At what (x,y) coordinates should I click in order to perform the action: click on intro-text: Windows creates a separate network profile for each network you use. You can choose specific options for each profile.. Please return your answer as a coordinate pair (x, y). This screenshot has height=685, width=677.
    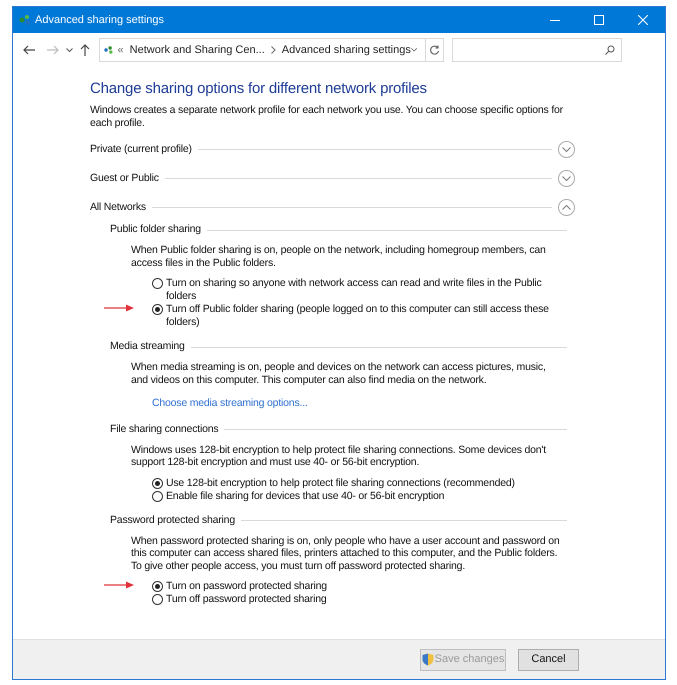
    Looking at the image, I should click on (327, 116).